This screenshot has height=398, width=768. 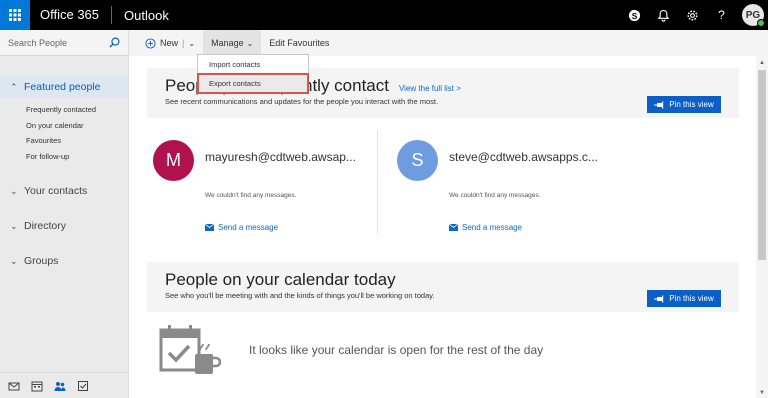 I want to click on top-icons: S ? PG, so click(x=694, y=15).